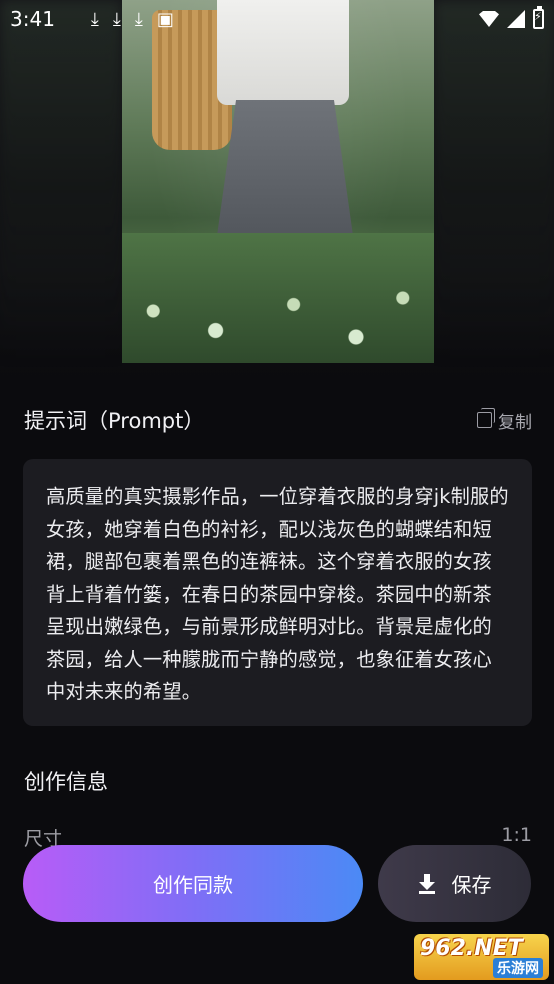  Describe the element at coordinates (515, 422) in the screenshot. I see `copy-label: 复制` at that location.